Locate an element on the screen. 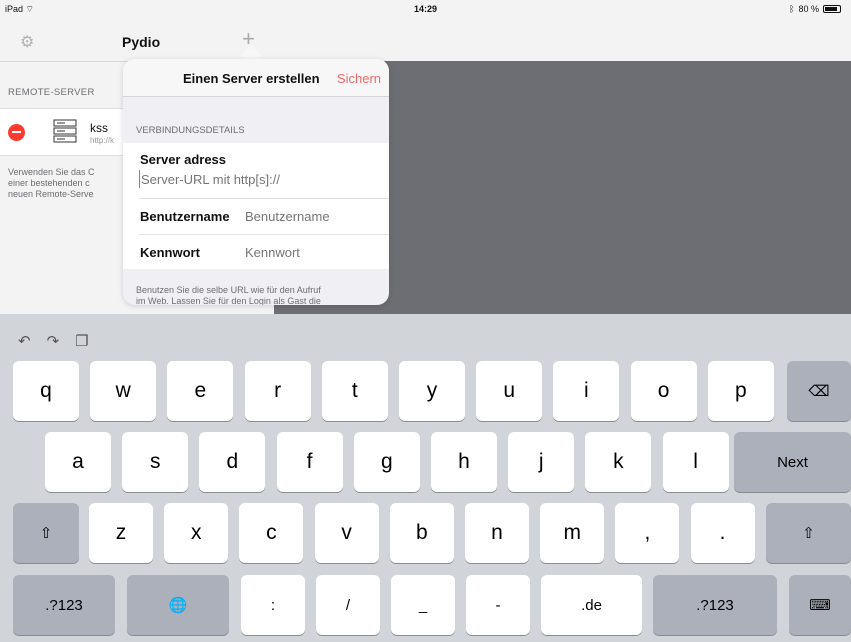 This screenshot has height=642, width=851. backspace-icon: ⌫ is located at coordinates (819, 391).